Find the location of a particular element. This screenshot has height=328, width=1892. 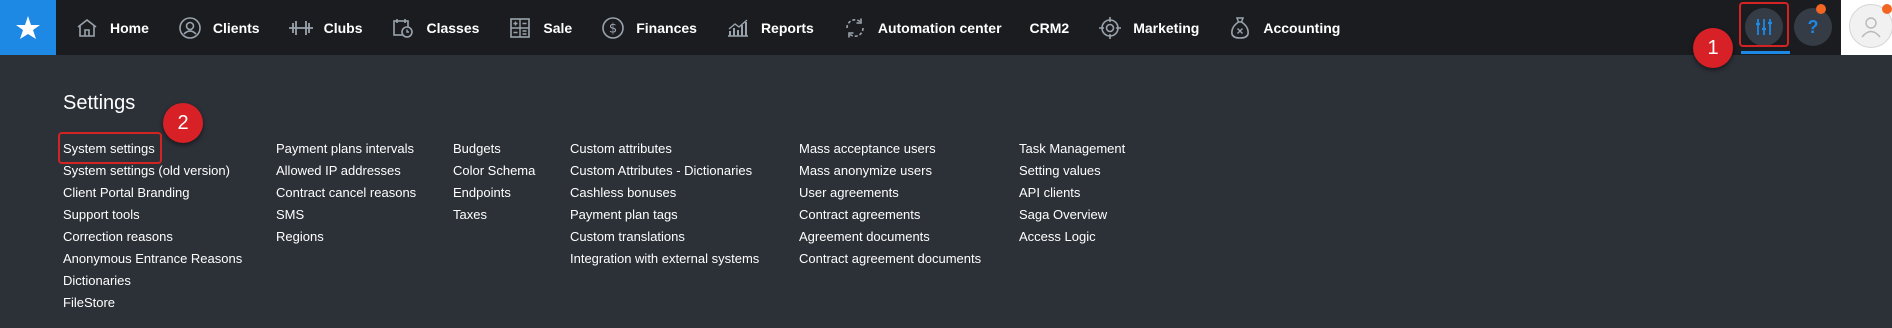

dumbbell-icon is located at coordinates (301, 28).